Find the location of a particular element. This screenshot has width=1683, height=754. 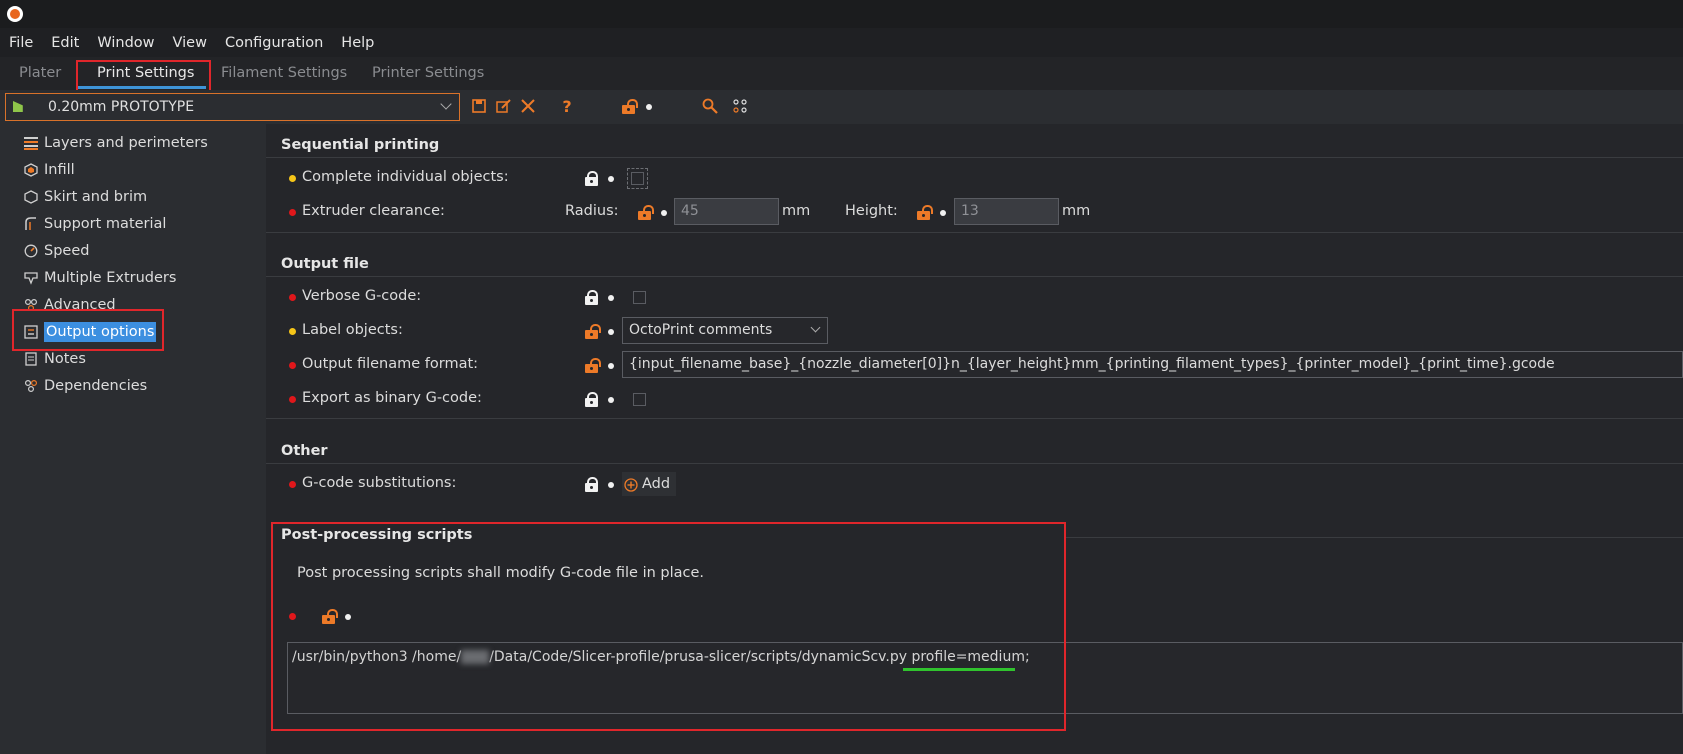

complete-objects-label: Complete individual objects: is located at coordinates (405, 177).